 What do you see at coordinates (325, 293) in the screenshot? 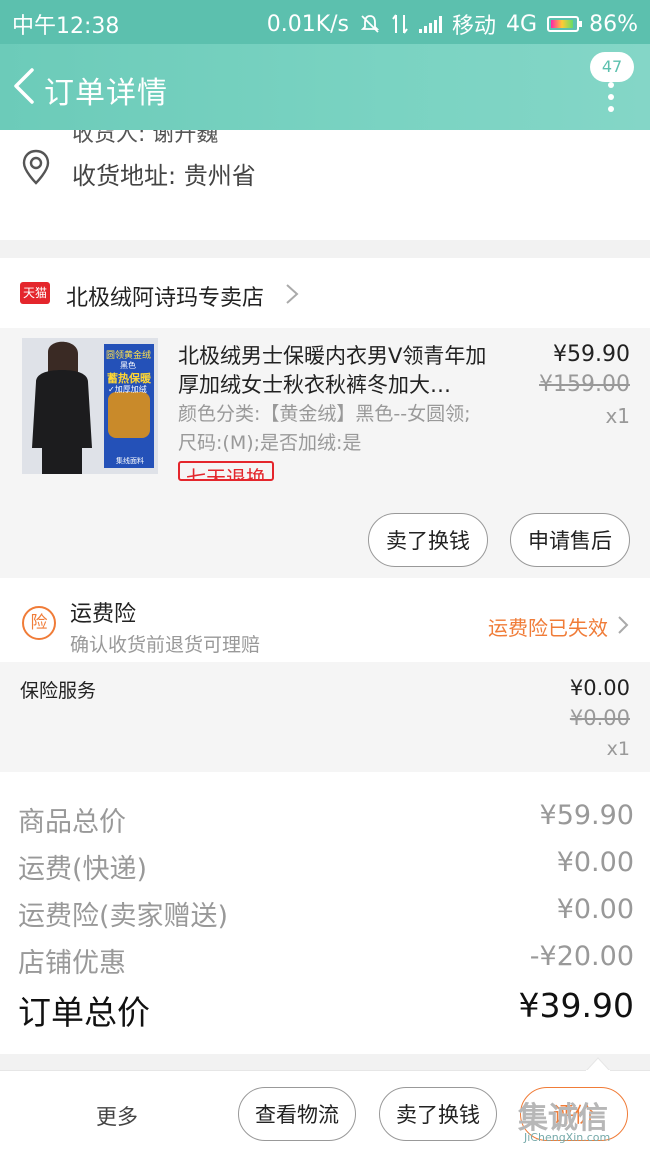
I see `shop-header: 天猫 北极绒阿诗玛专卖店` at bounding box center [325, 293].